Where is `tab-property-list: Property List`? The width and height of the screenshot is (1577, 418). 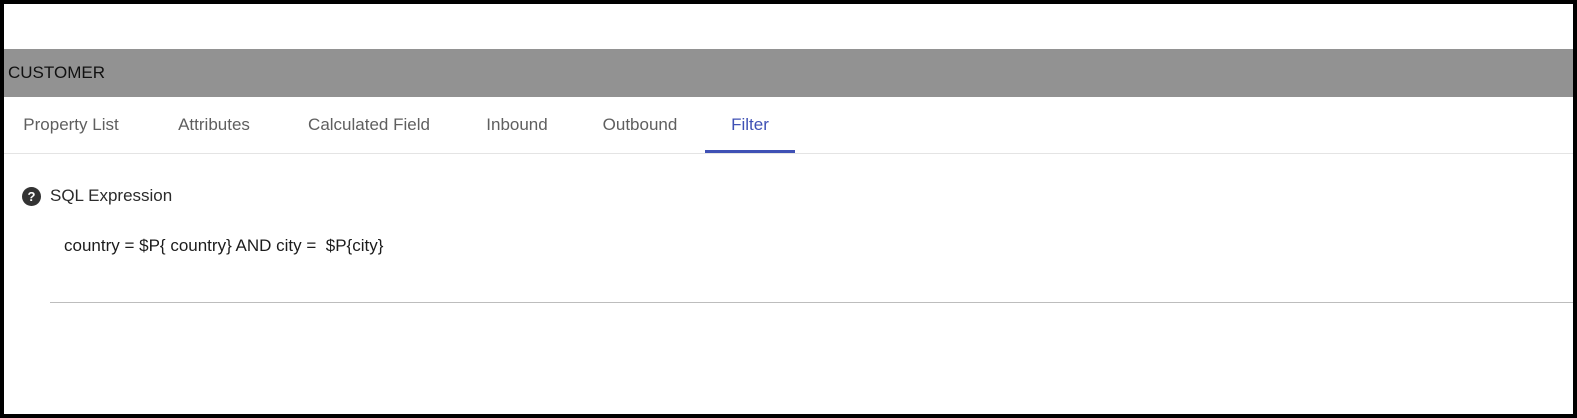 tab-property-list: Property List is located at coordinates (71, 125).